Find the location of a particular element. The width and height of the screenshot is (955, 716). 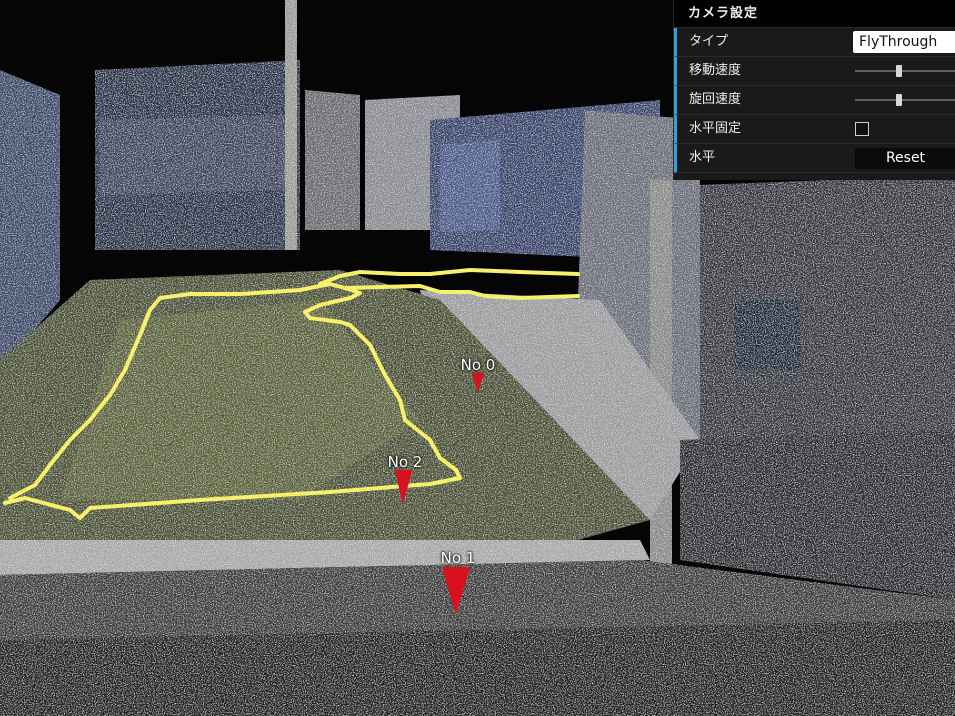

move-speed-label: 移動速度 is located at coordinates (715, 70).